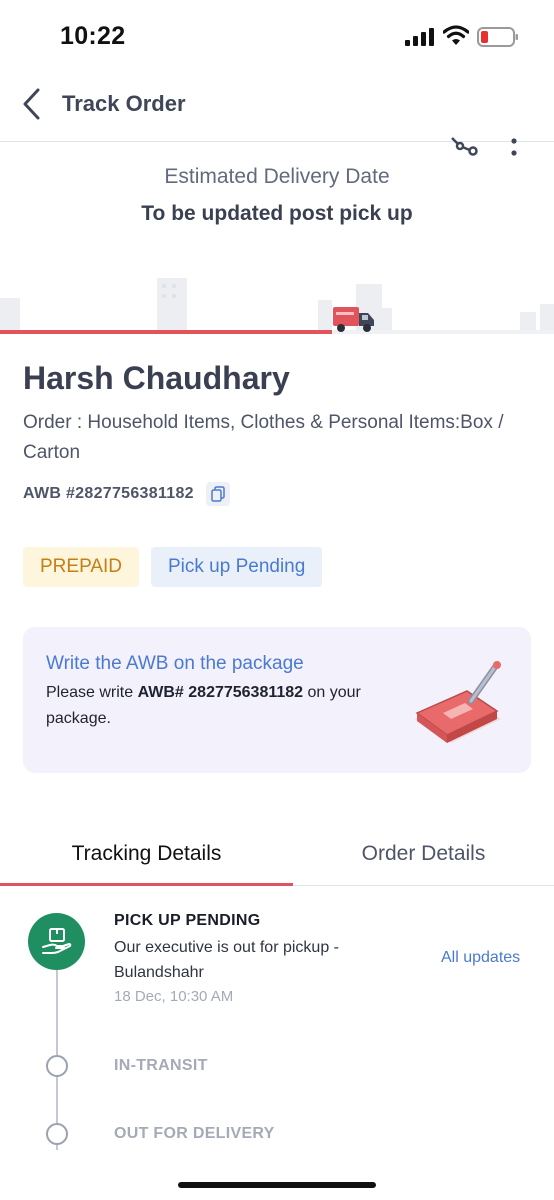  What do you see at coordinates (93, 36) in the screenshot?
I see `status-time: 10:22` at bounding box center [93, 36].